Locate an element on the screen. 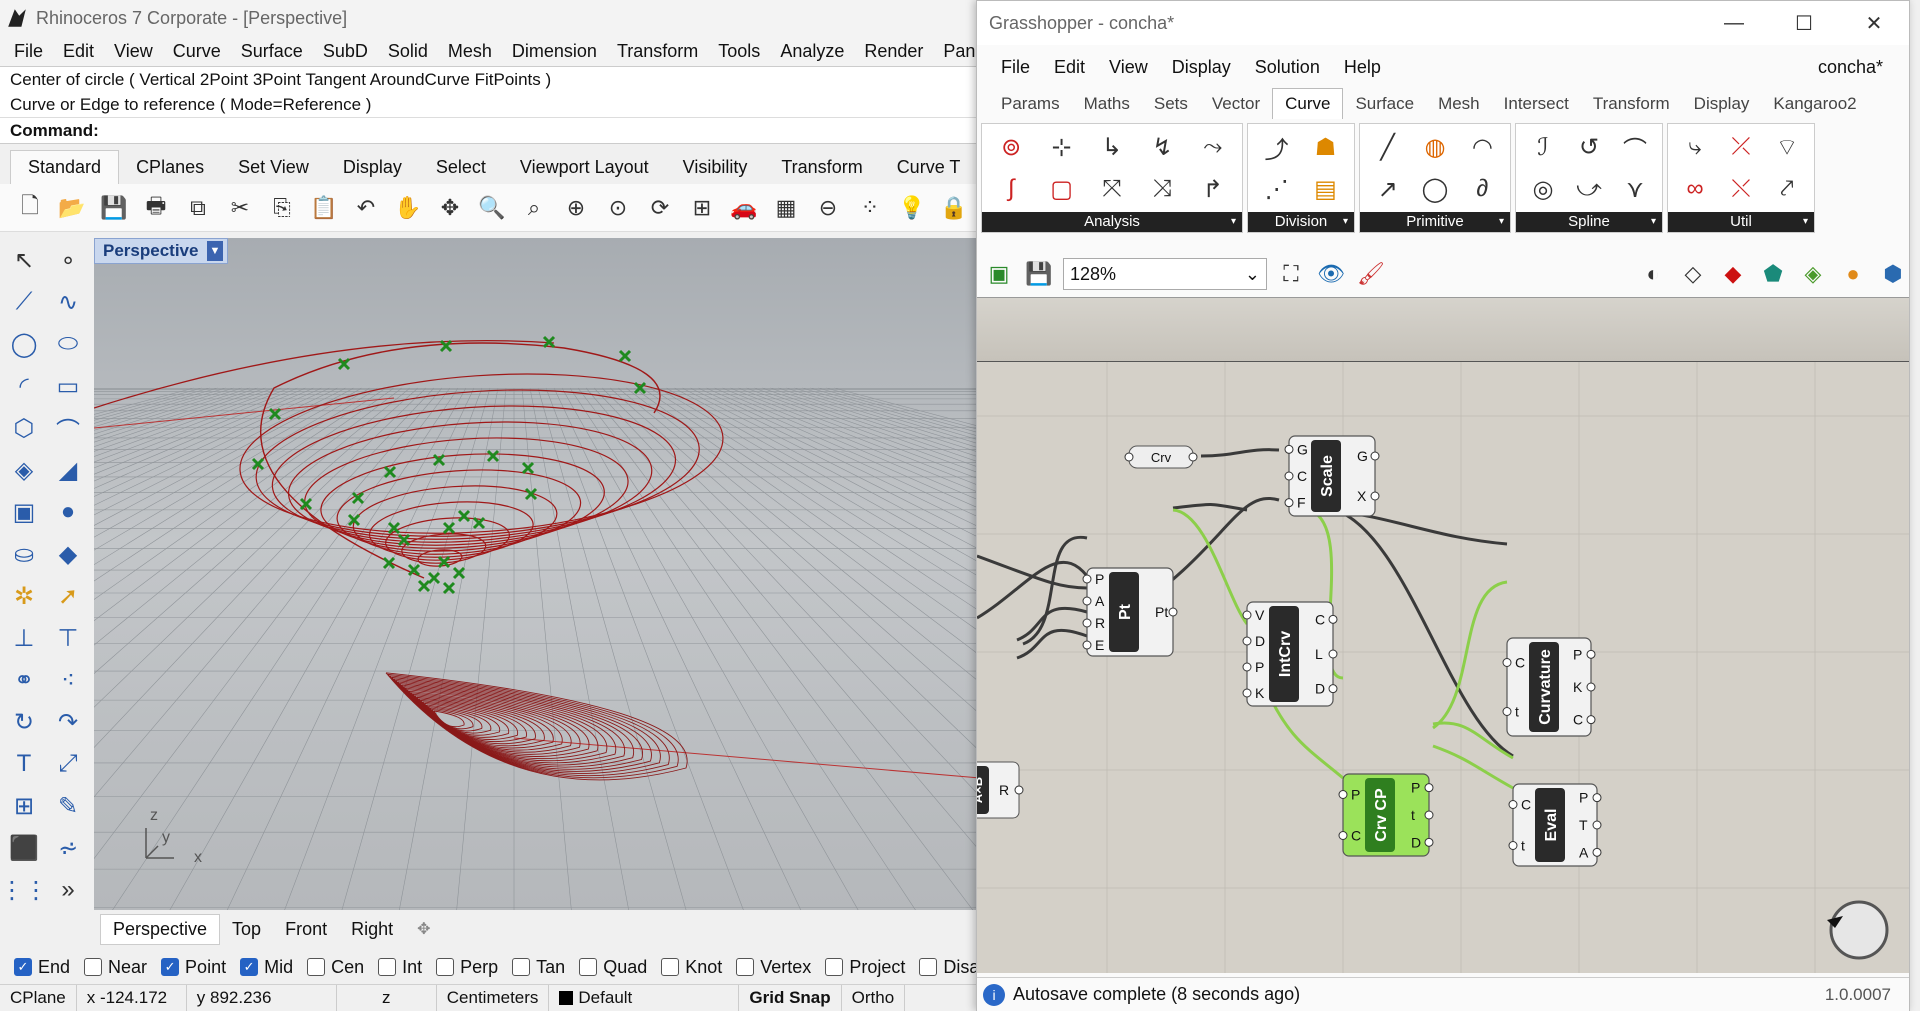  wireframe-icon: ◇ is located at coordinates (1693, 274).